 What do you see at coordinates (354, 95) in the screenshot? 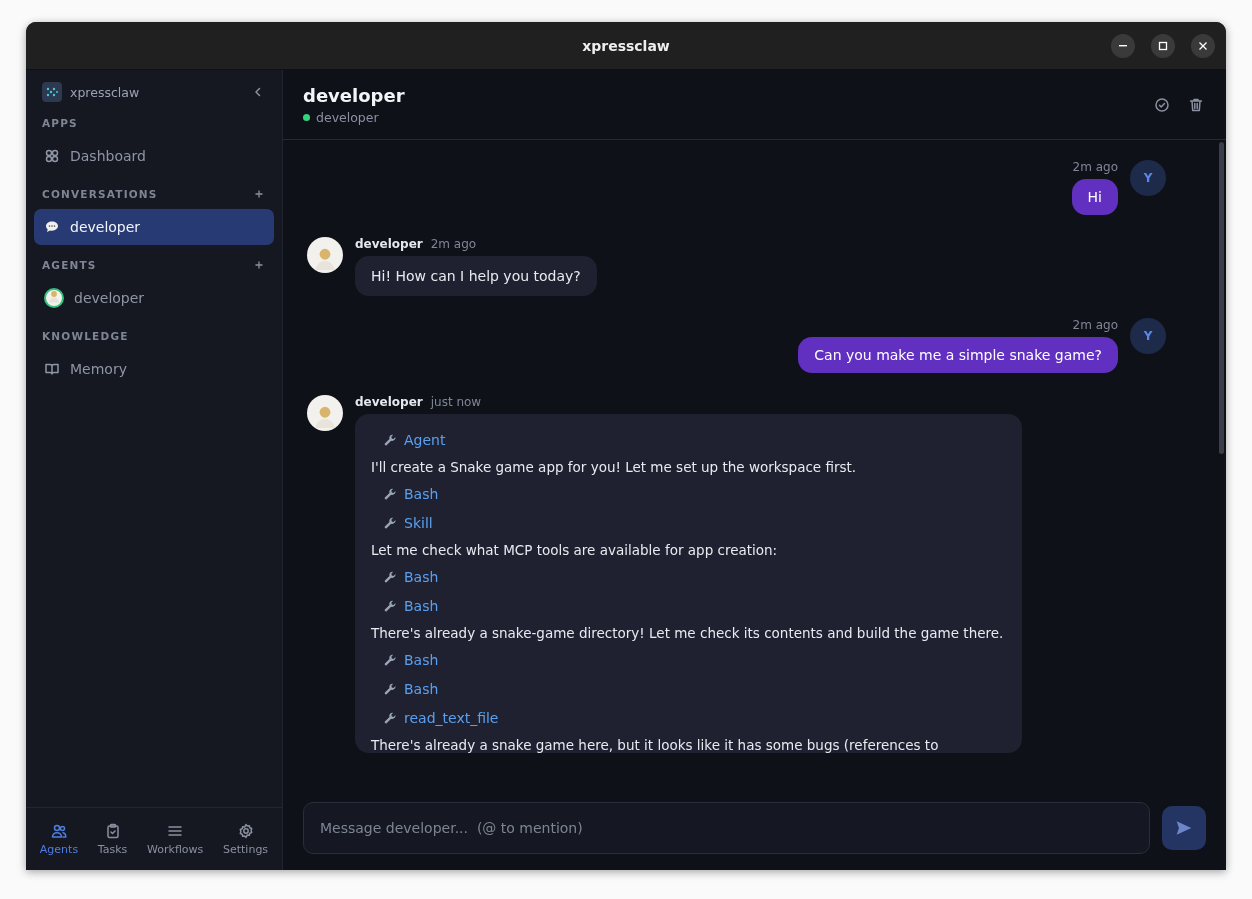
I see `conversation-title: developer` at bounding box center [354, 95].